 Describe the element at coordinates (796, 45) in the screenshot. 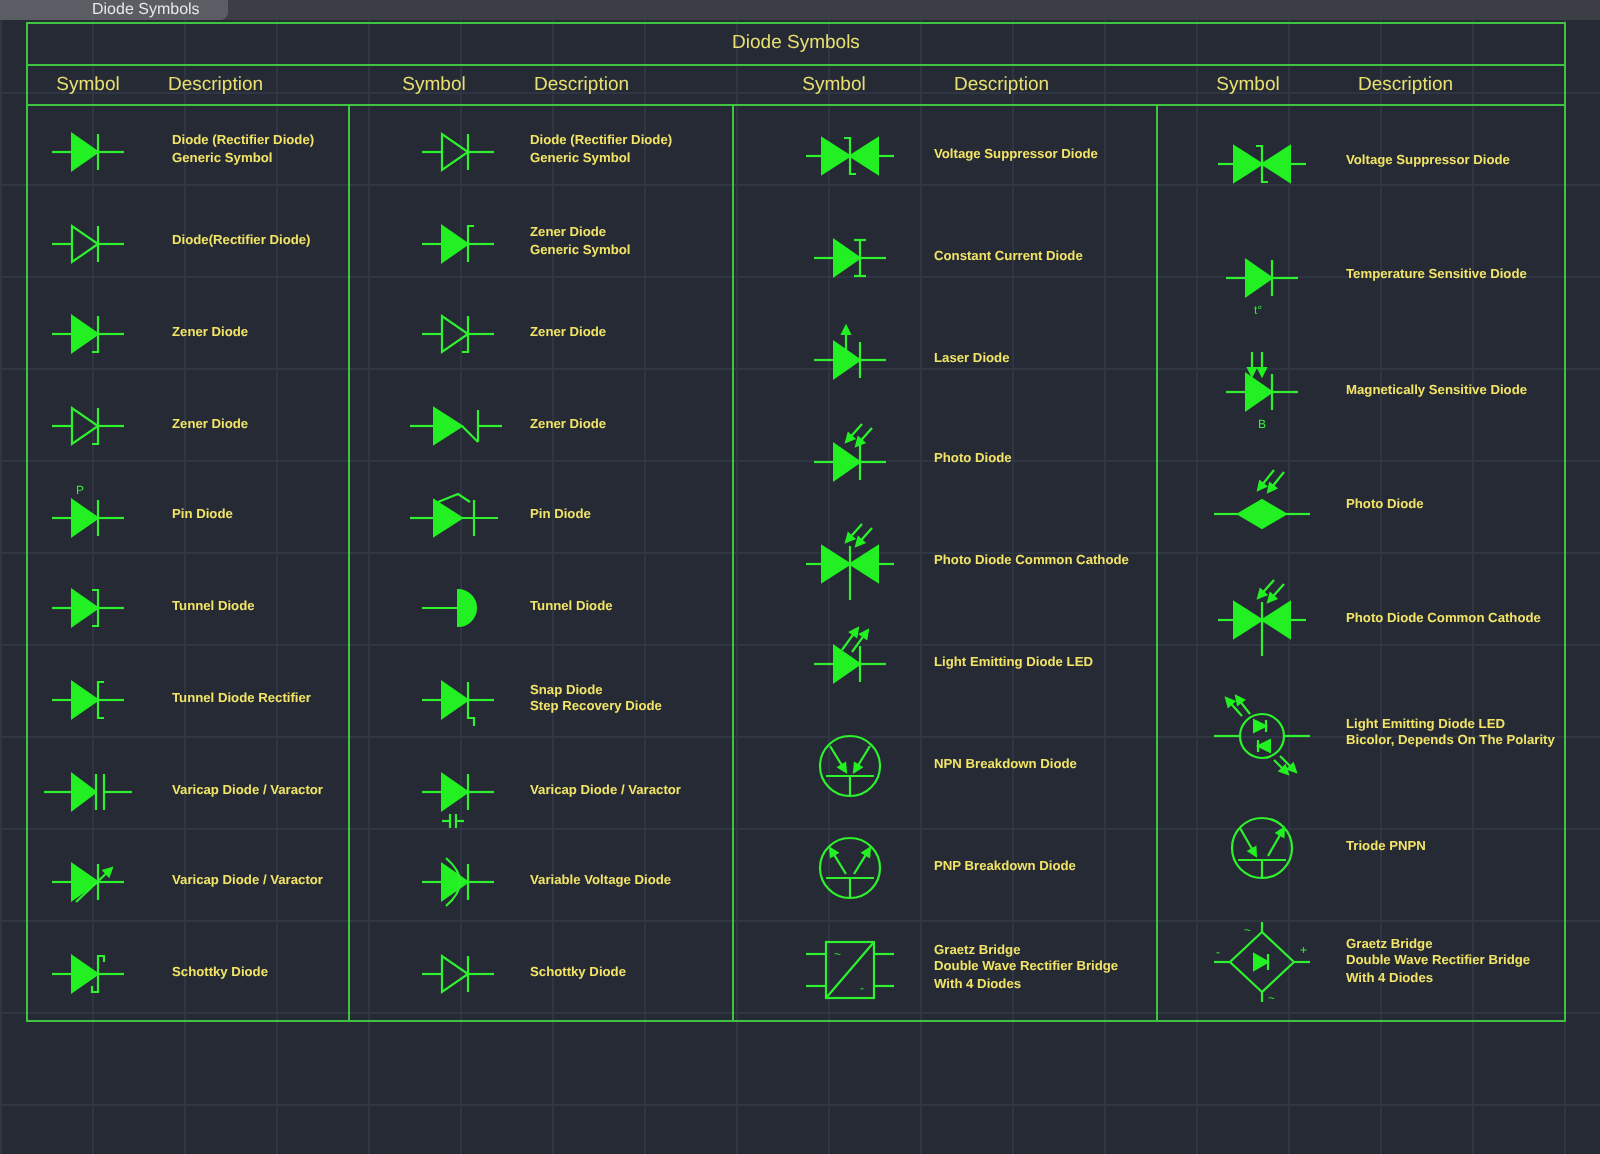

I see `table-title: Diode Symbols` at that location.